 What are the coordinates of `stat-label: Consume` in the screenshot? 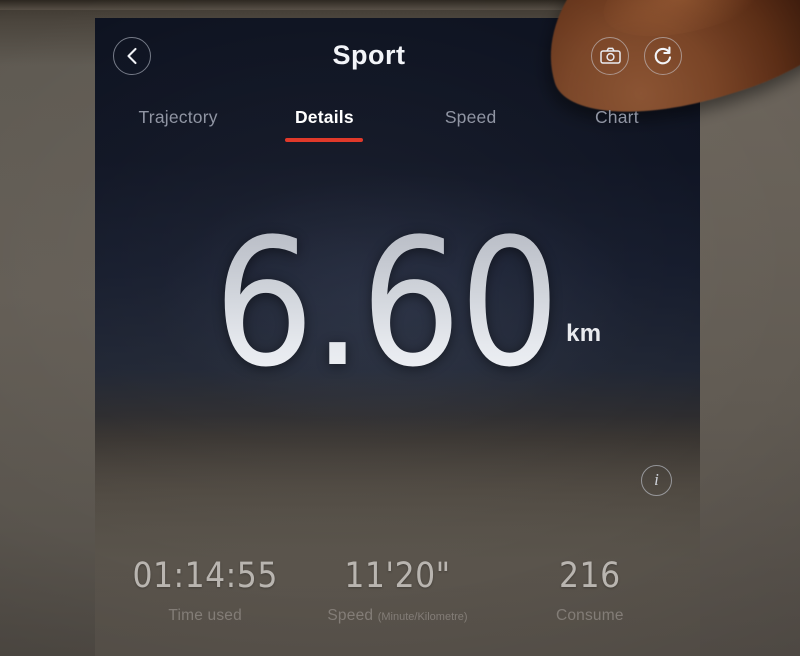 It's located at (590, 616).